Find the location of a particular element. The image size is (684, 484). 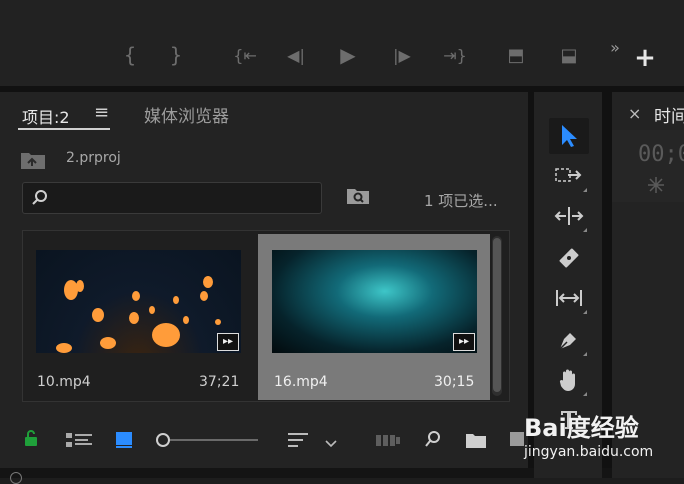

zoom-slider-track is located at coordinates (211, 440).